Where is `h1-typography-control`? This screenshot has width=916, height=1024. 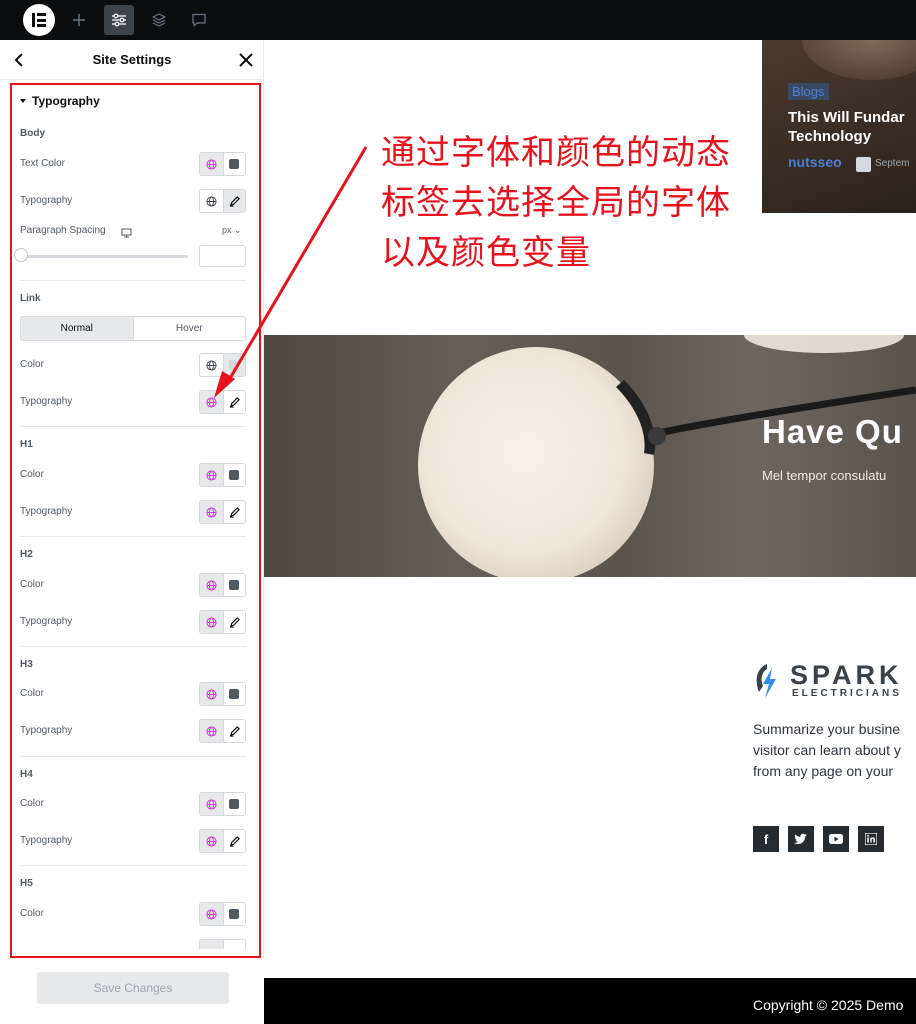
h1-typography-control is located at coordinates (222, 512).